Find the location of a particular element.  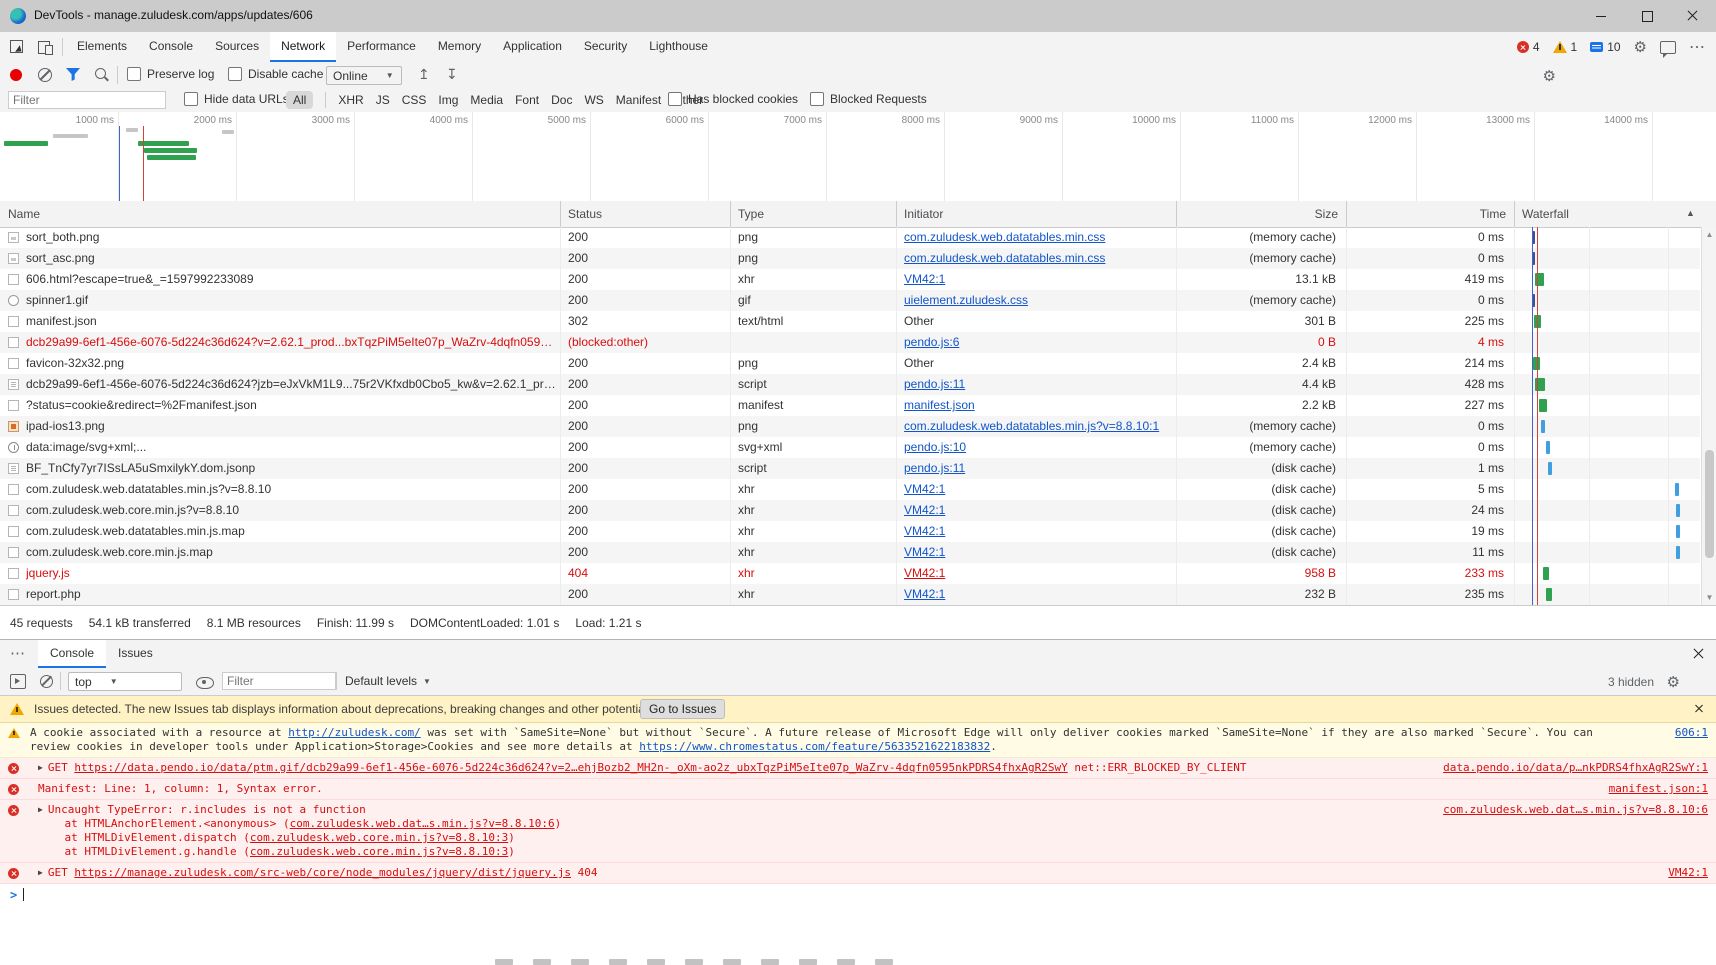

has-blocked-cookies-checkbox: Has blocked cookies is located at coordinates (733, 99).